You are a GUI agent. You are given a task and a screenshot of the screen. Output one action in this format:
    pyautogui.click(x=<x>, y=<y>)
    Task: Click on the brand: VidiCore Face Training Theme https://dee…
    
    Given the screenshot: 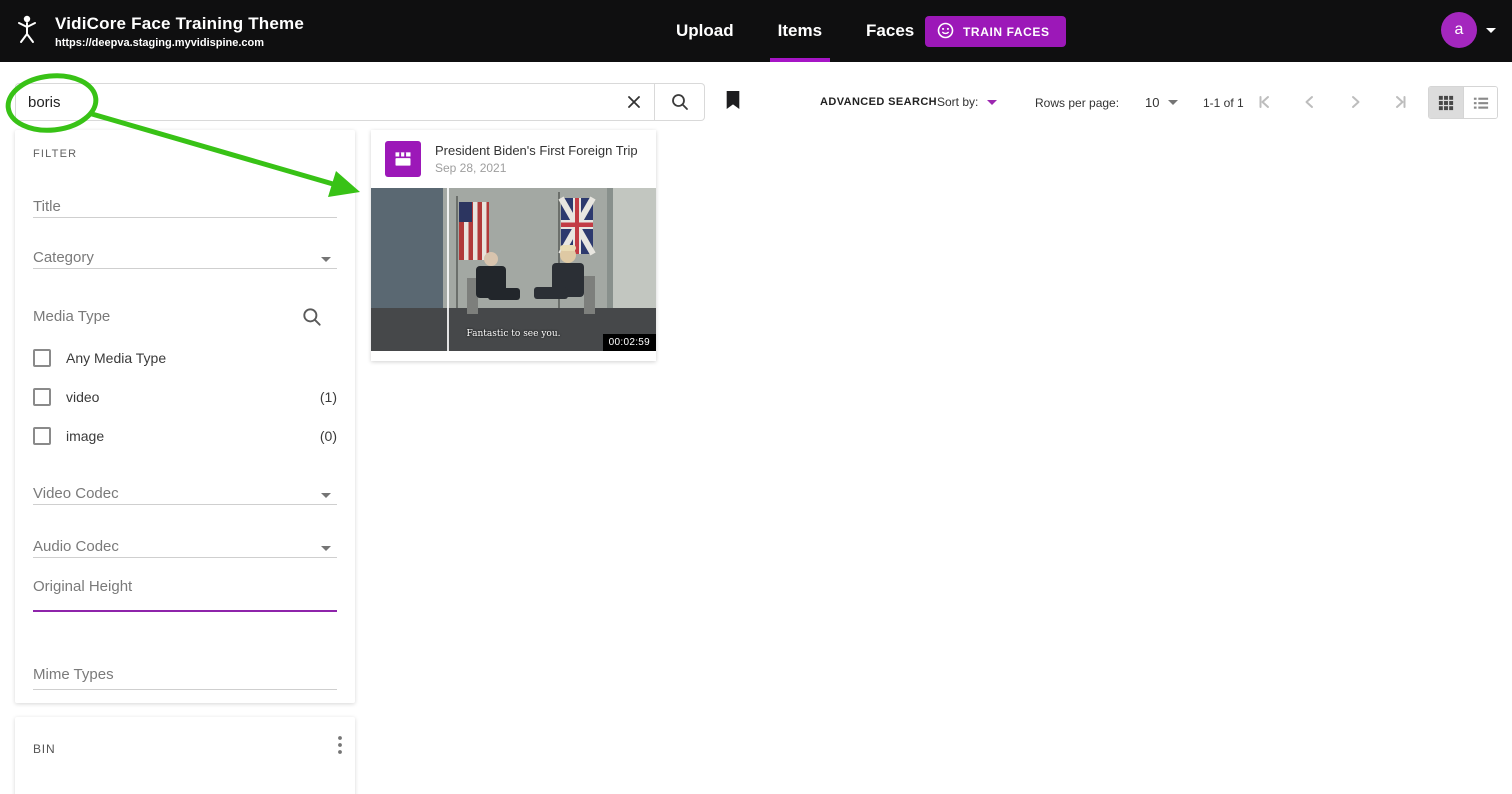 What is the action you would take?
    pyautogui.click(x=159, y=31)
    